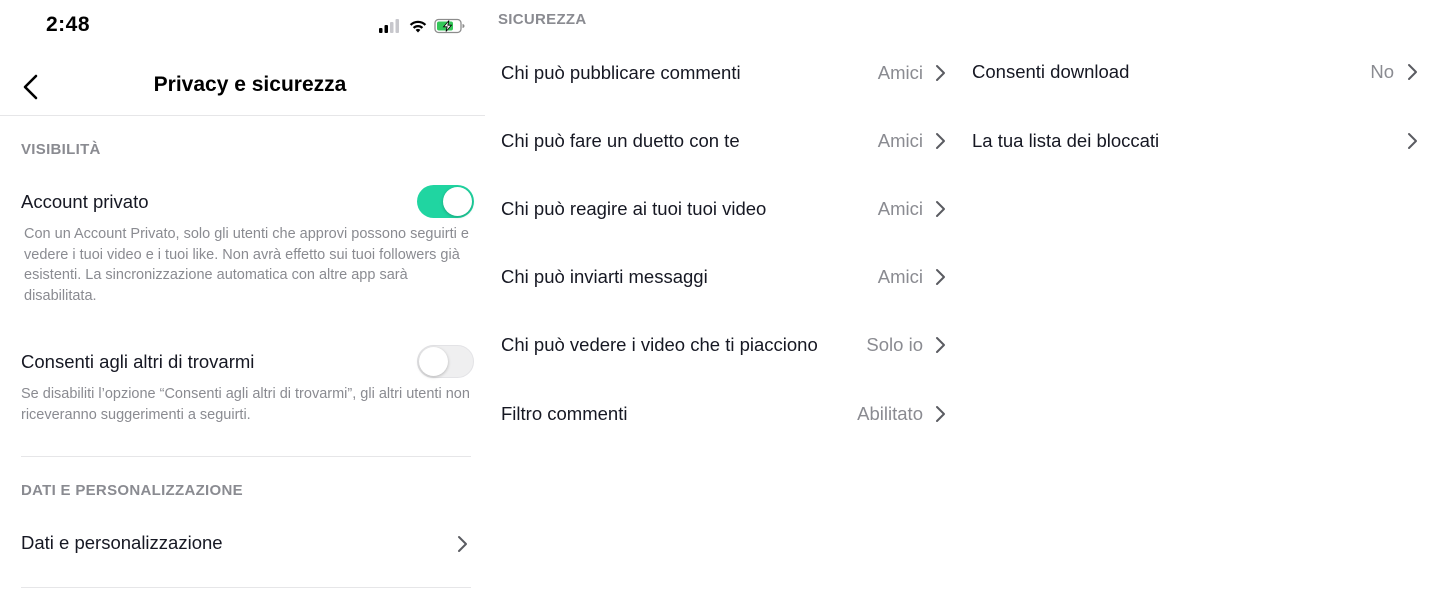 Image resolution: width=1431 pixels, height=604 pixels. I want to click on security-item-label: Chi può fare un duetto con te, so click(620, 140).